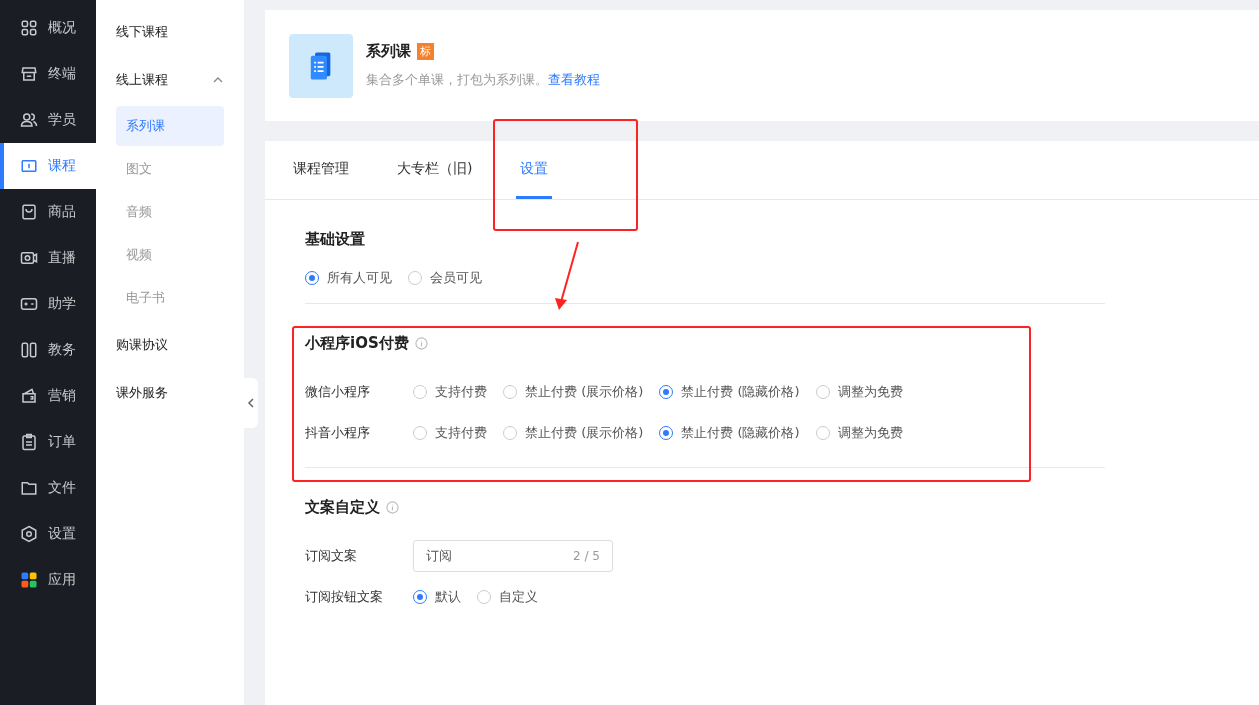 This screenshot has width=1259, height=705. Describe the element at coordinates (338, 391) in the screenshot. I see `field-label: 微信小程序` at that location.